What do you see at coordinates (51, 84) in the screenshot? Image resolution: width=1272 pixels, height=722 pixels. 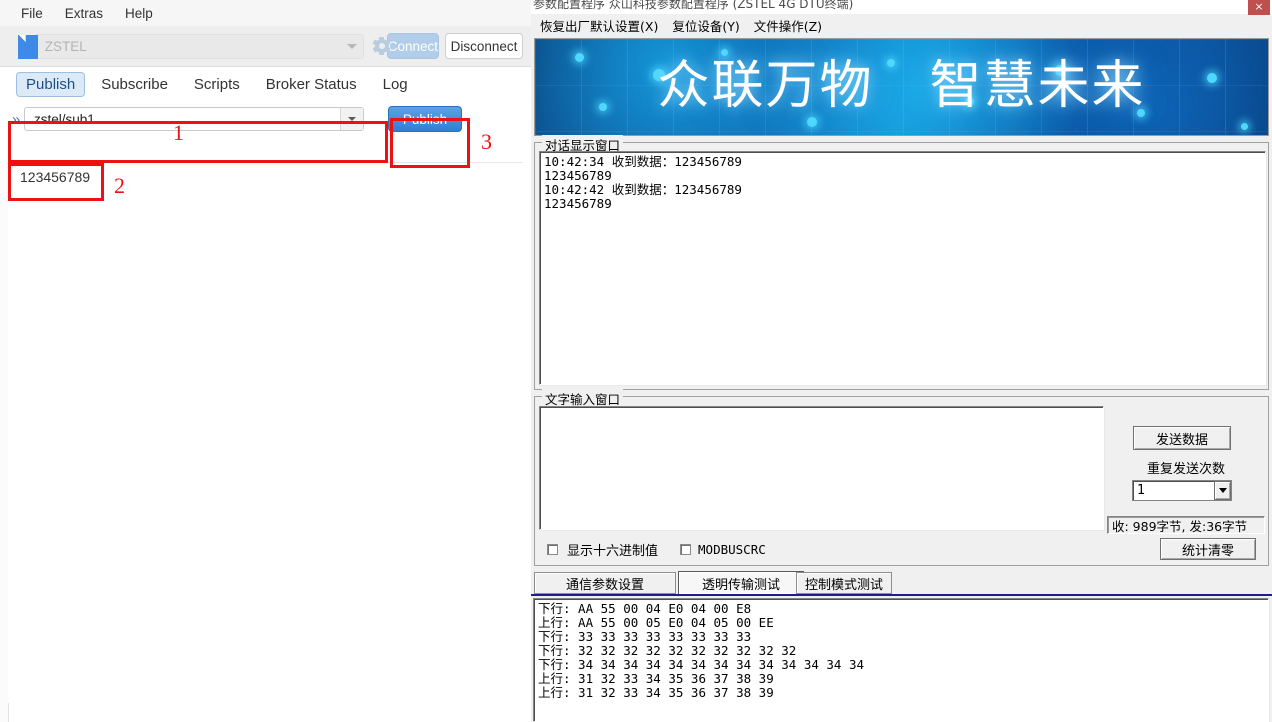 I see `tab-publish: Publish` at bounding box center [51, 84].